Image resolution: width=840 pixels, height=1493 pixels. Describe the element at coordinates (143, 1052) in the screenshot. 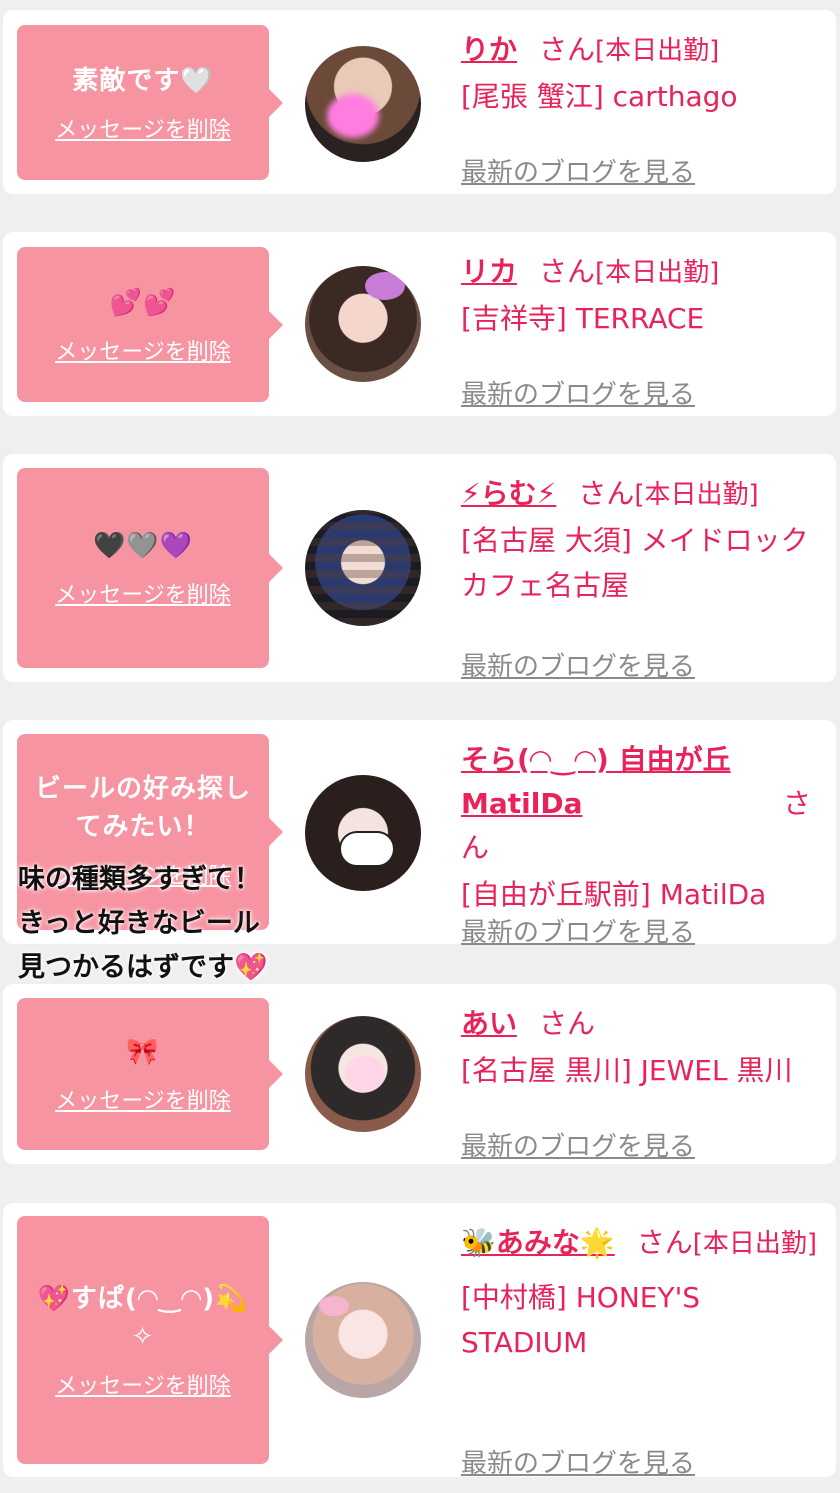

I see `message-text: 🎀` at that location.